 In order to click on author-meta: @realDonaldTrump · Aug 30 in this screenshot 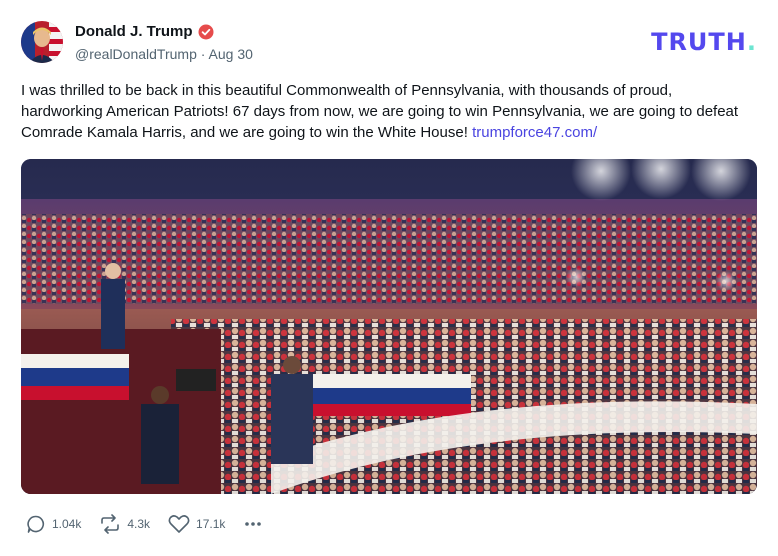, I will do `click(164, 54)`.